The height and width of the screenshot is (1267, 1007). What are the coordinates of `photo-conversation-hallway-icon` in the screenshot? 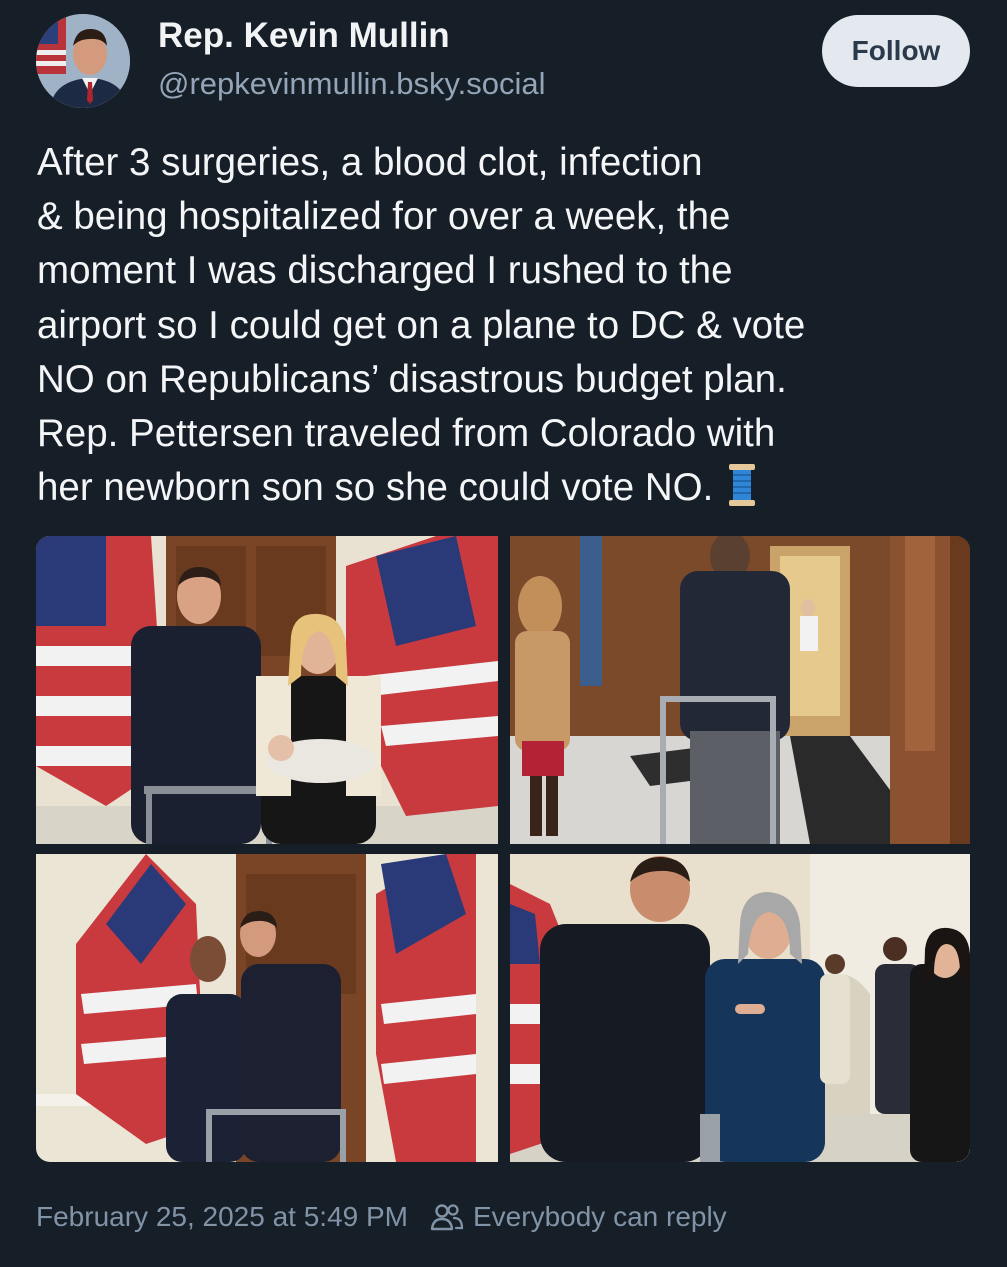 It's located at (740, 1008).